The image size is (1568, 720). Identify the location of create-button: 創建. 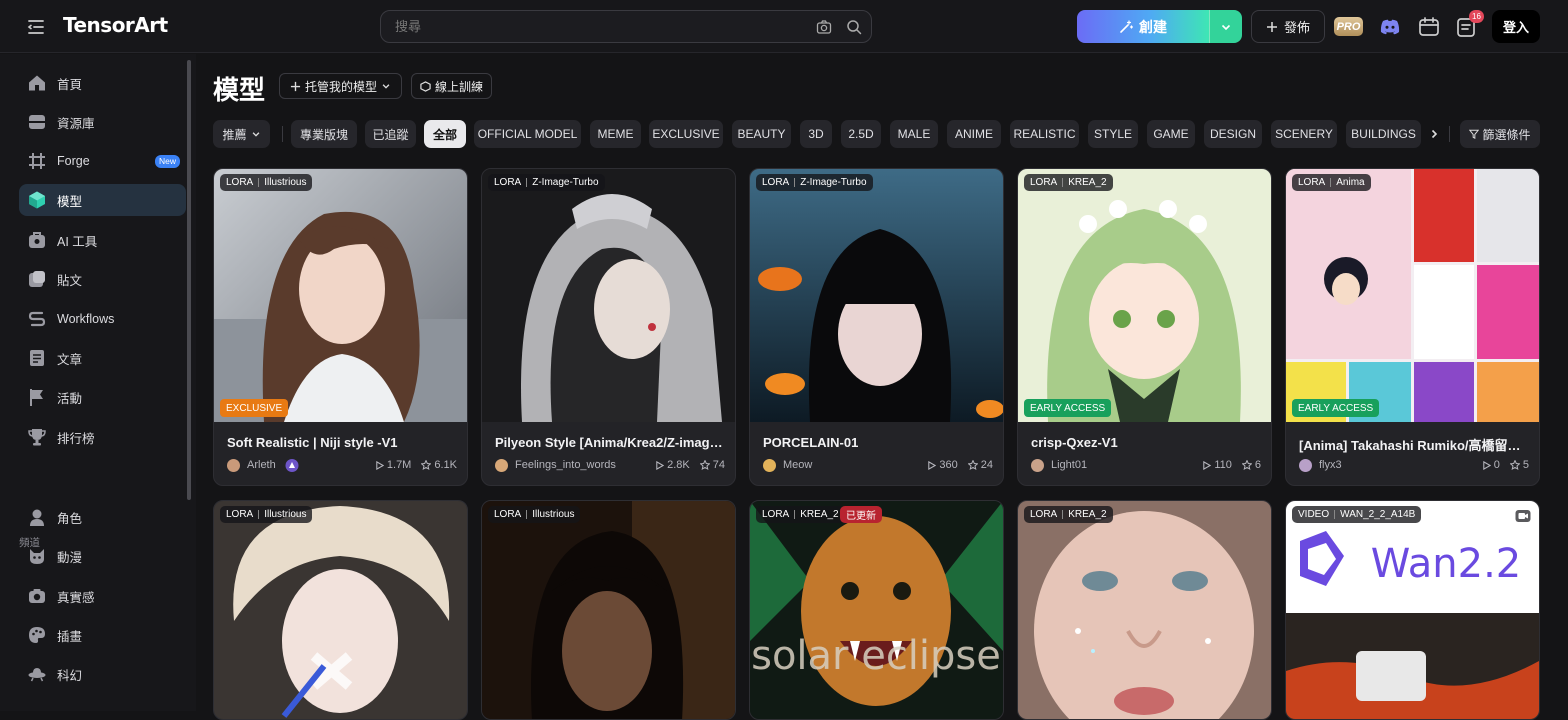
(1143, 26).